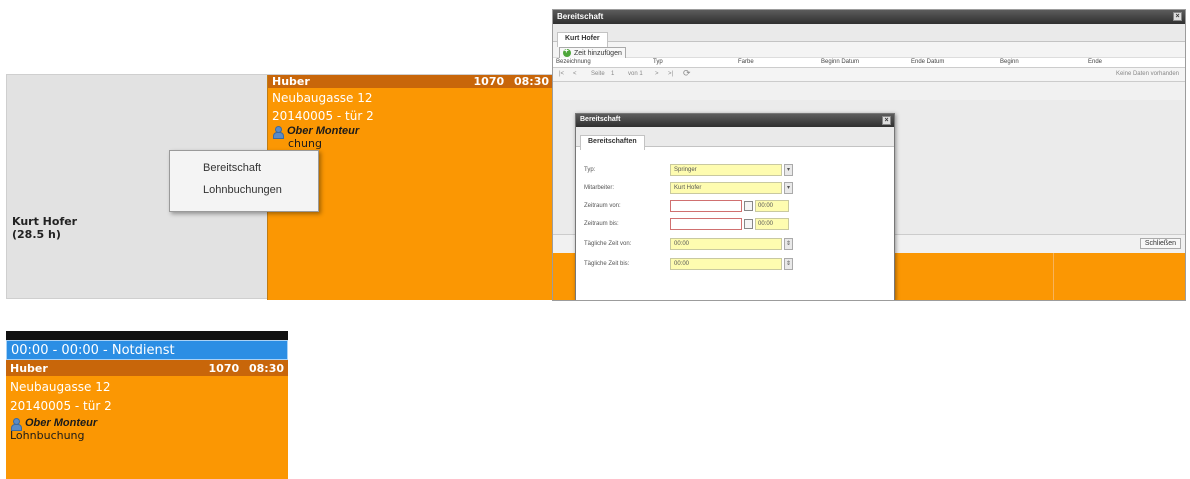 This screenshot has height=479, width=1190. I want to click on taeglich-bis-row: Tägliche Zeit bis: 00:00 ⇕, so click(688, 264).